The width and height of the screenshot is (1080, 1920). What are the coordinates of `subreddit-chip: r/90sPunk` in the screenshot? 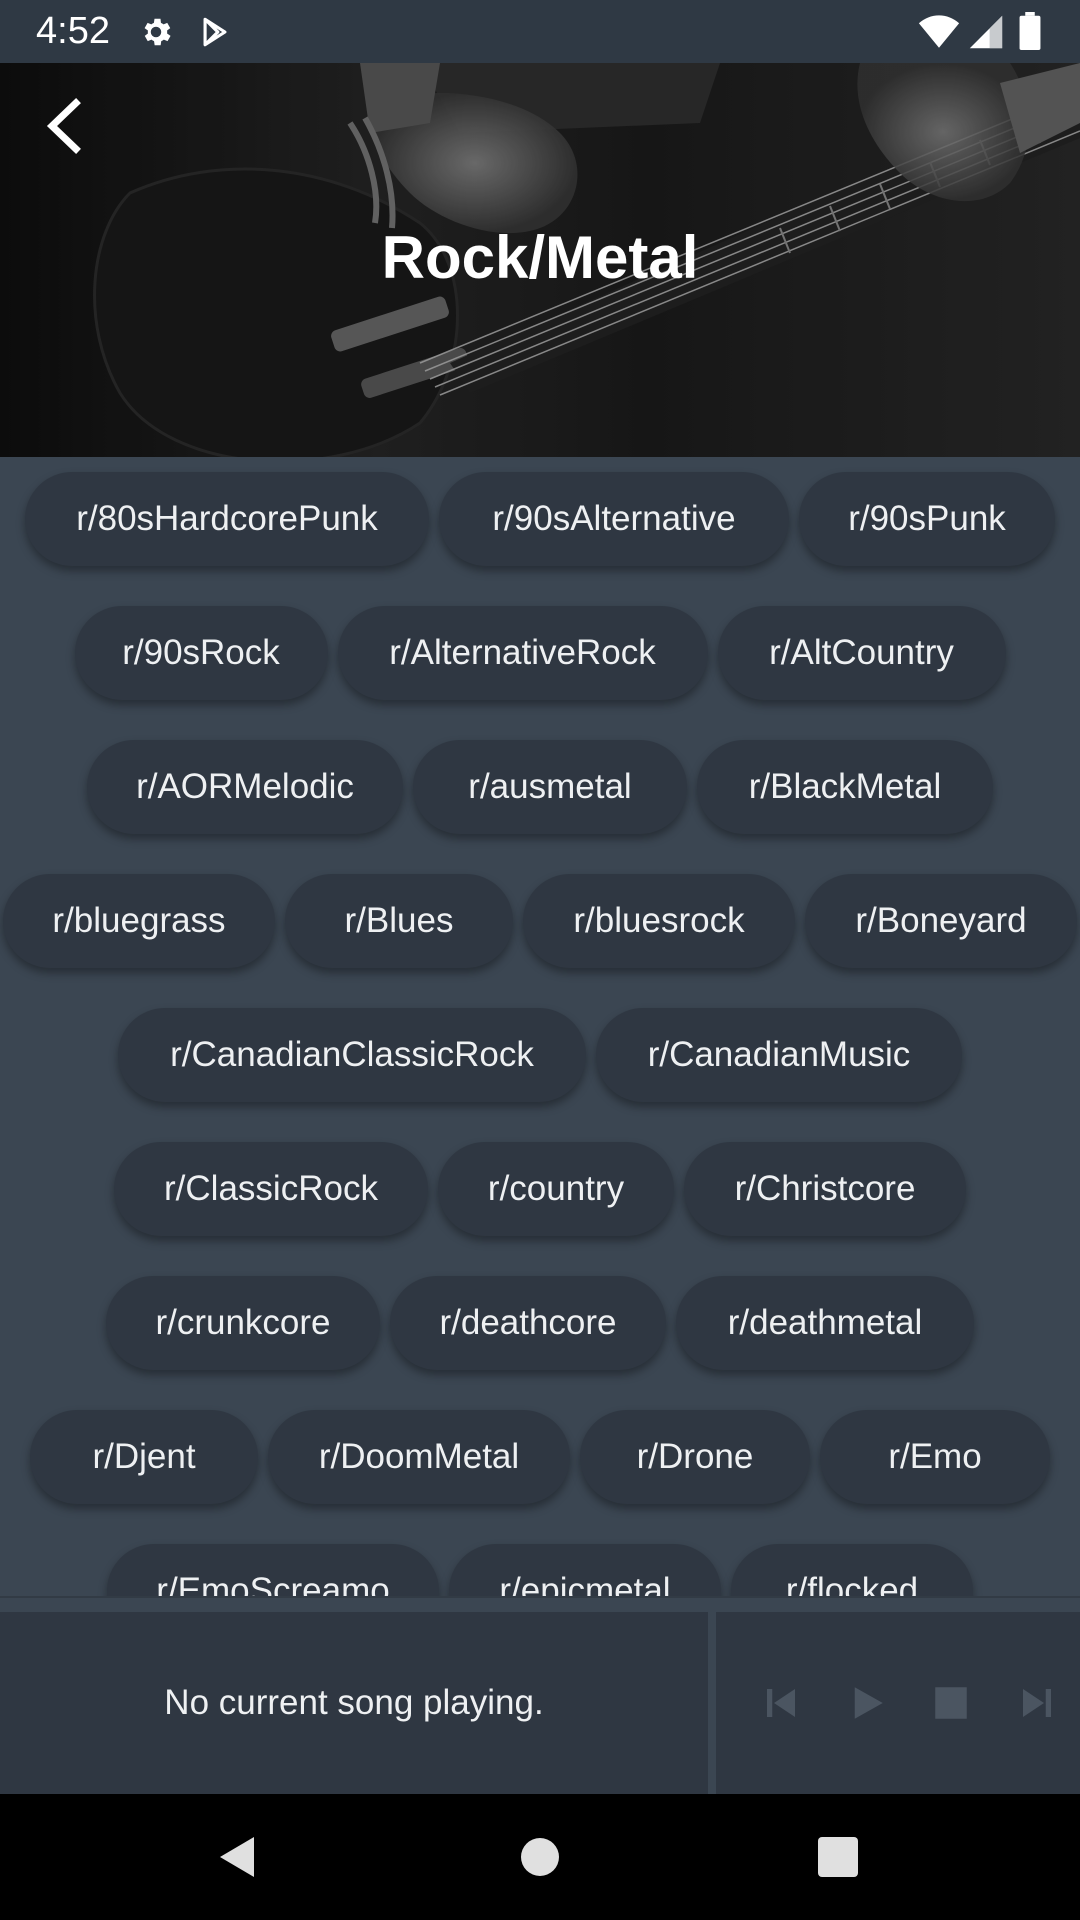 It's located at (927, 519).